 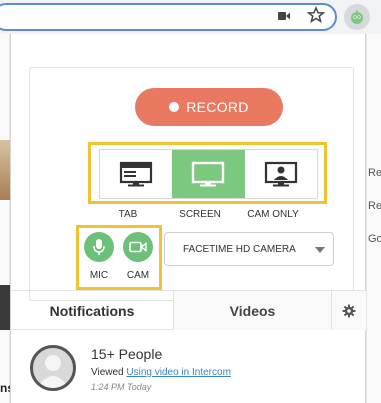 I want to click on cam-toggle, so click(x=138, y=247).